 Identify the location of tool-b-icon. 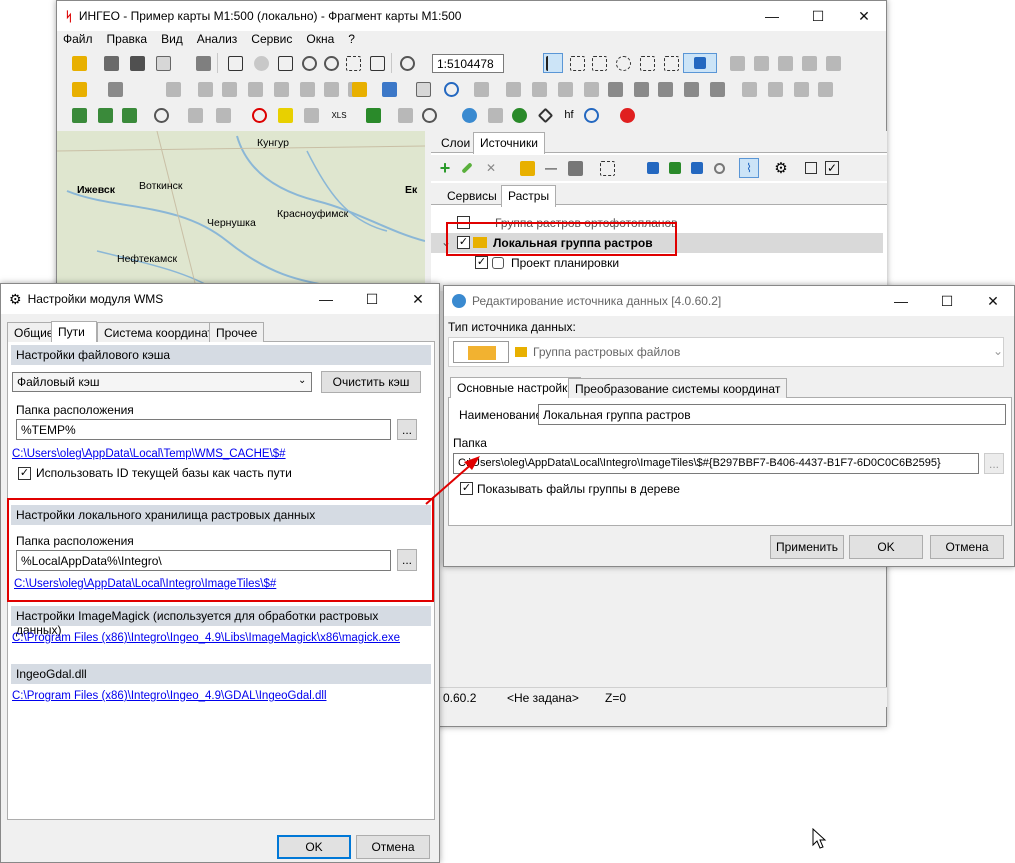
(539, 89).